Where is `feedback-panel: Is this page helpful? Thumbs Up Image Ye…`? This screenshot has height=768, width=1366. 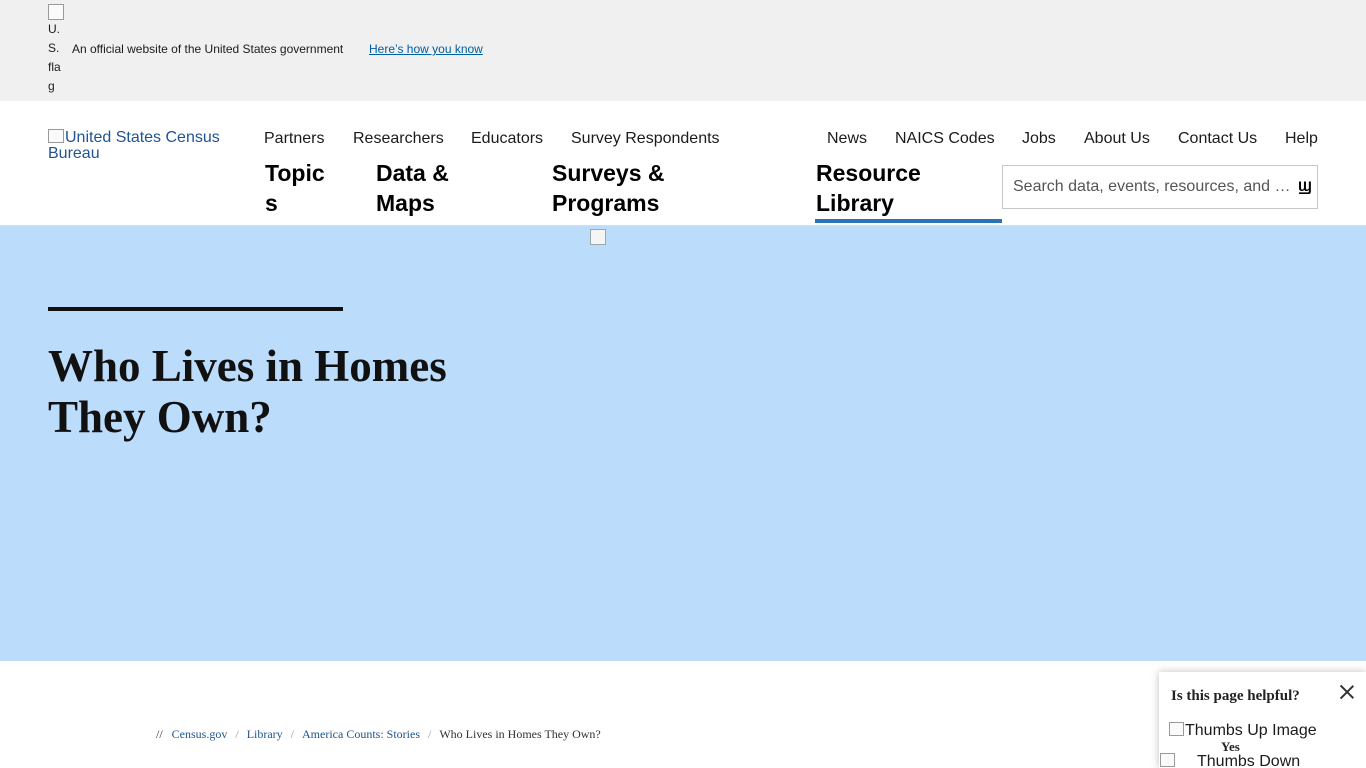 feedback-panel: Is this page helpful? Thumbs Up Image Ye… is located at coordinates (1262, 720).